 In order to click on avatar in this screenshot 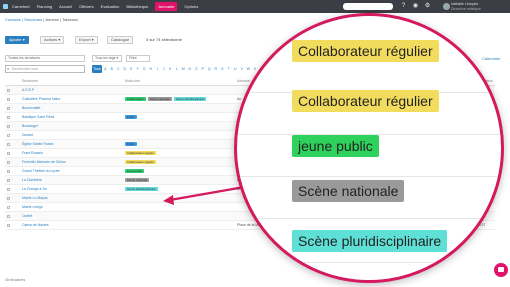, I will do `click(446, 6)`.